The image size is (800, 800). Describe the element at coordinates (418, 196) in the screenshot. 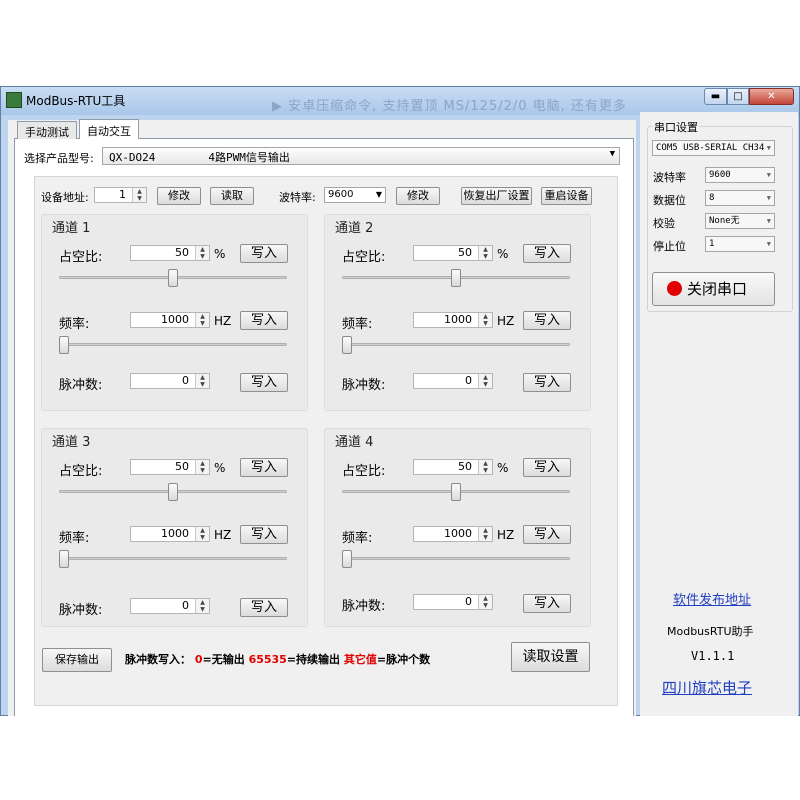

I see `modify-baud-button: 修改` at that location.